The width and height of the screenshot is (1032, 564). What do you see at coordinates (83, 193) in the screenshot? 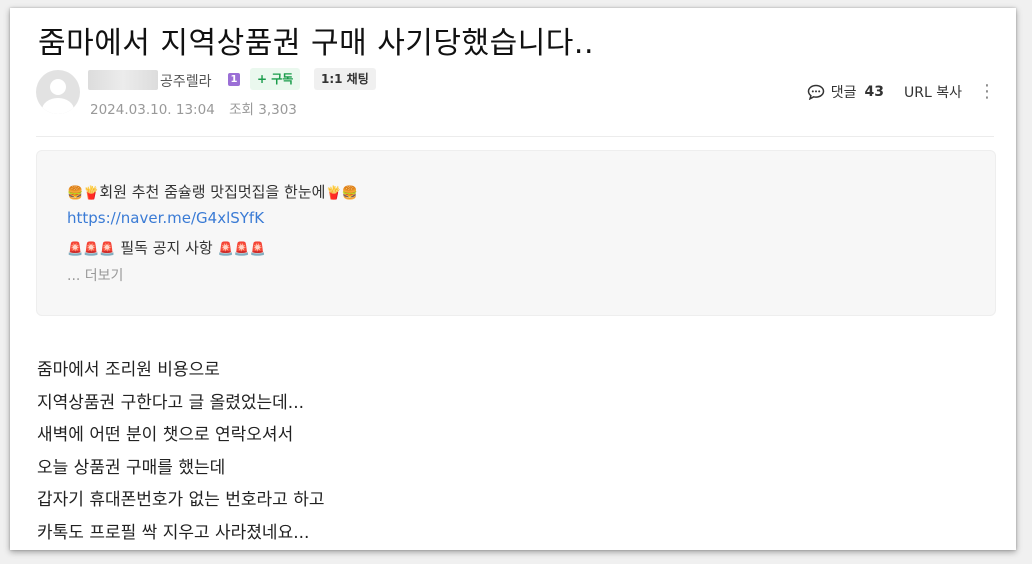
I see `burger-fries-icon: 🍔🍟` at bounding box center [83, 193].